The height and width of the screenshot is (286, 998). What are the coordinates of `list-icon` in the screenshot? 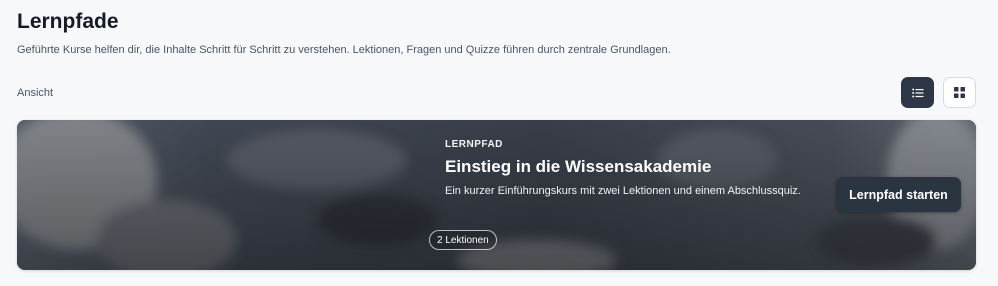 It's located at (917, 92).